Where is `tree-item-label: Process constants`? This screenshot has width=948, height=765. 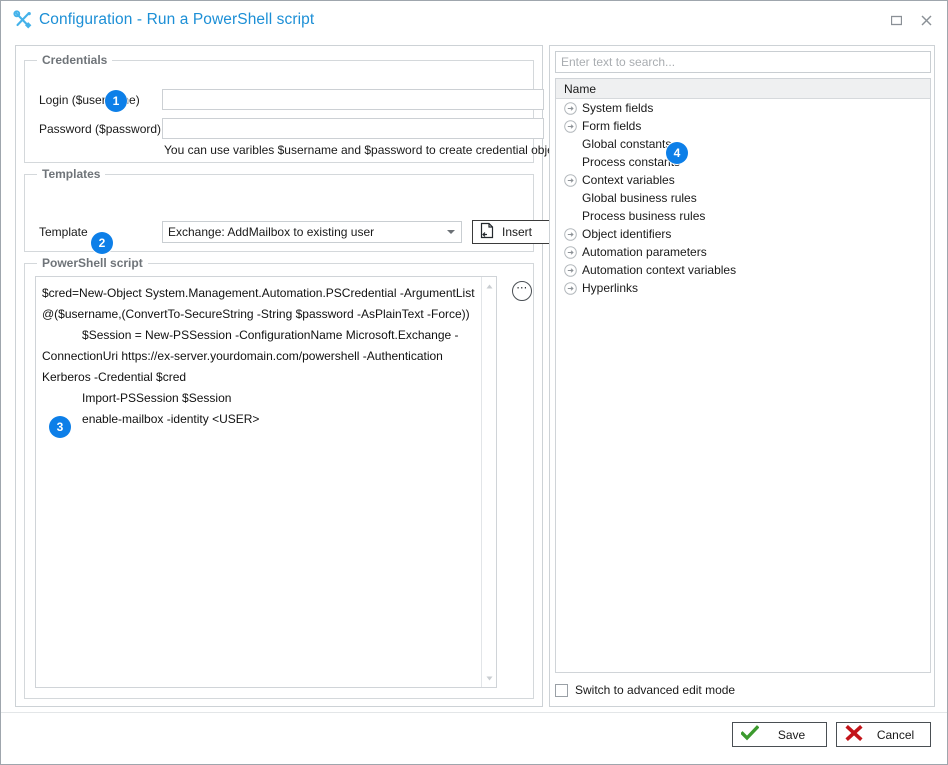
tree-item-label: Process constants is located at coordinates (631, 162).